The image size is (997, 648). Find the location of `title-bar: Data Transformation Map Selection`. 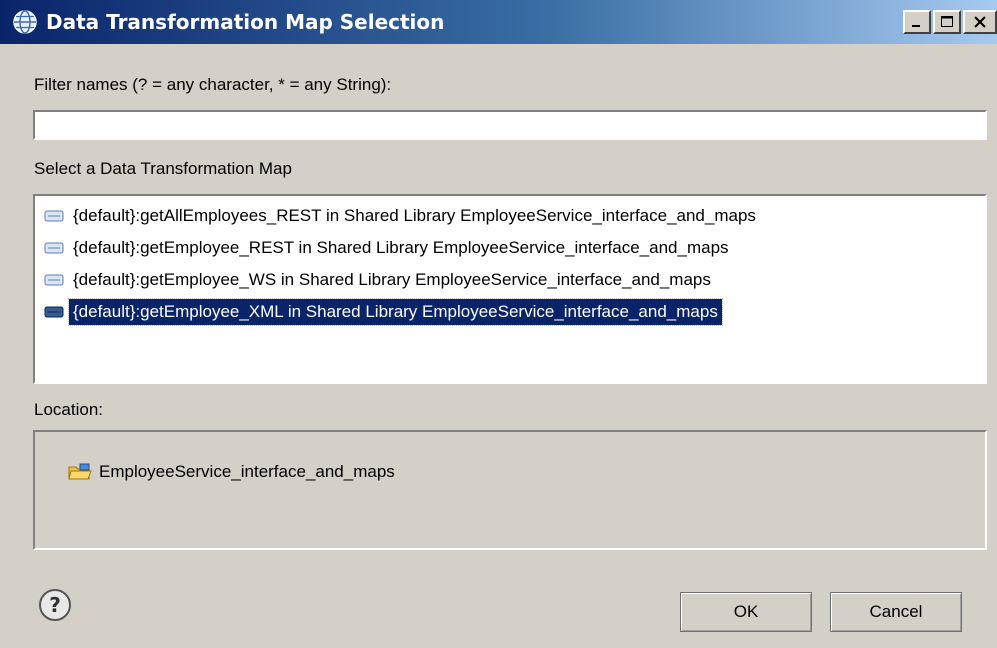

title-bar: Data Transformation Map Selection is located at coordinates (498, 22).